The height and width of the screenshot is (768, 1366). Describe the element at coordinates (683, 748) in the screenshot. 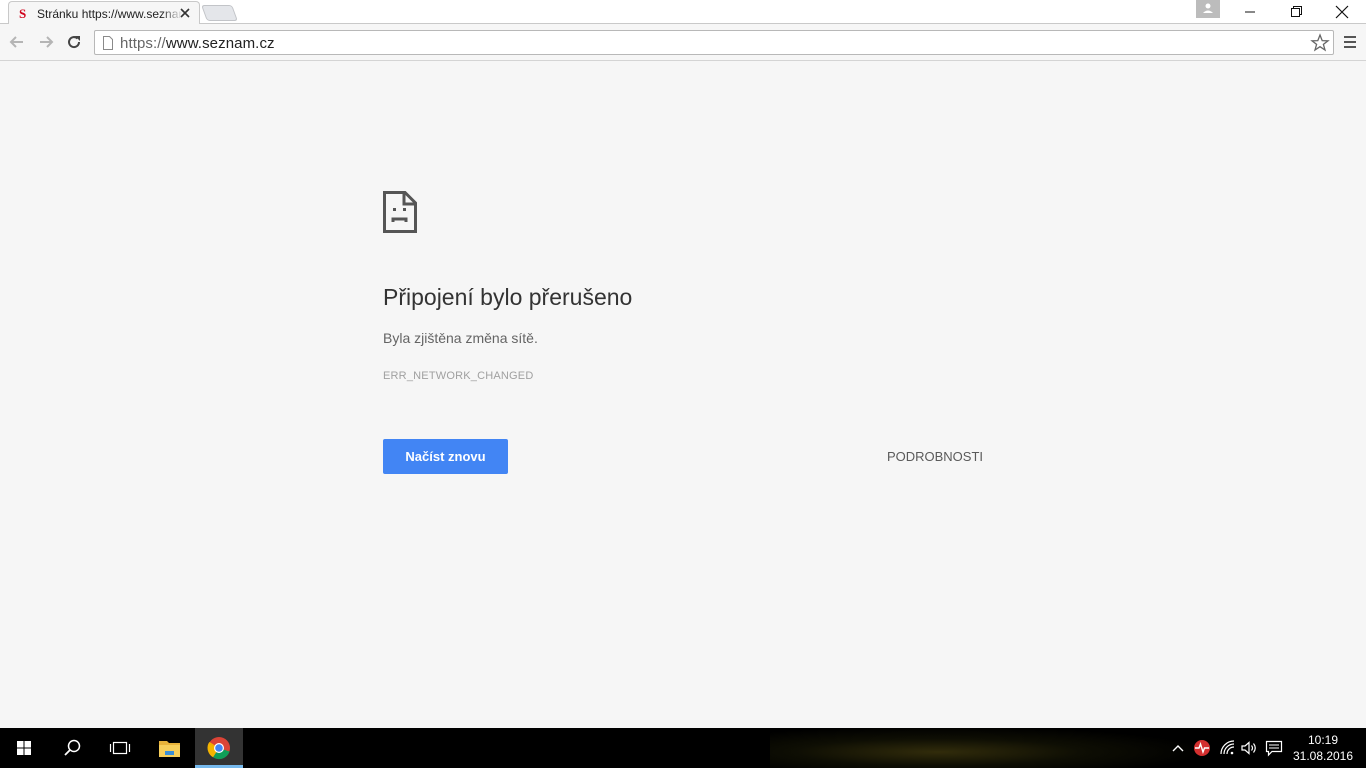

I see `windows-taskbar: 10:19 31.08.2016` at that location.